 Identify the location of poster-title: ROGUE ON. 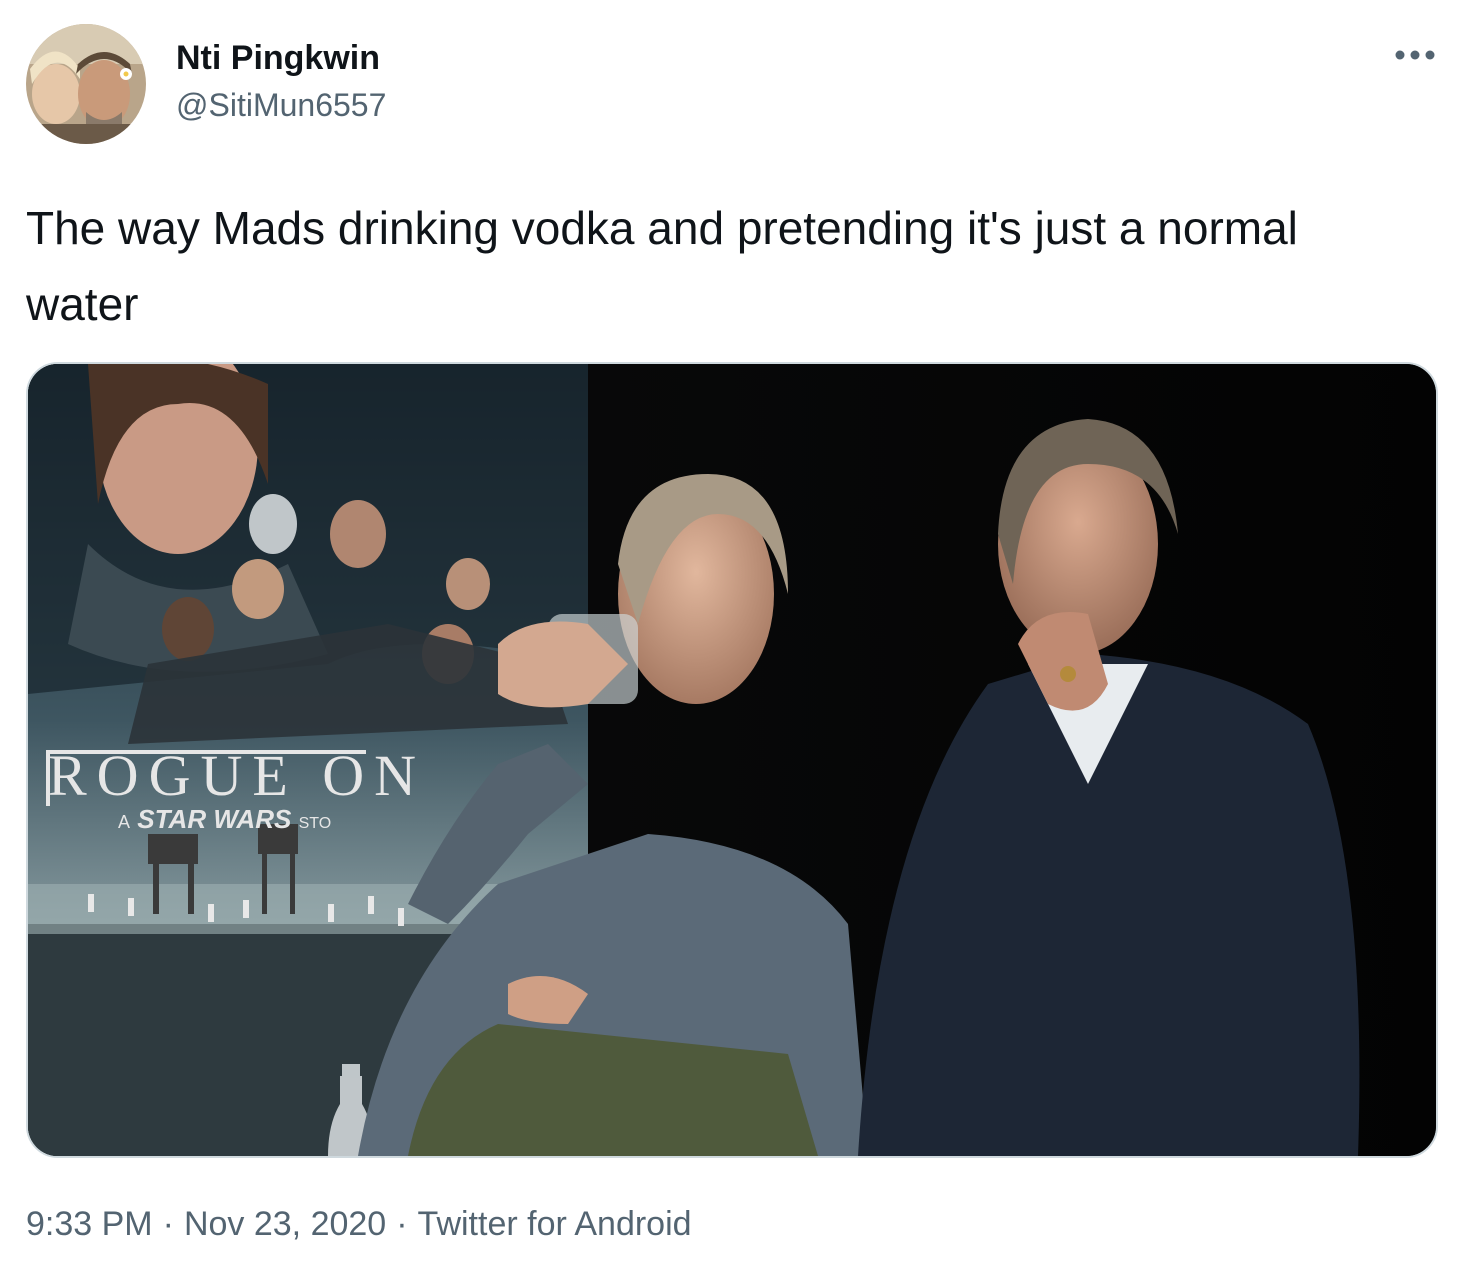
(237, 775).